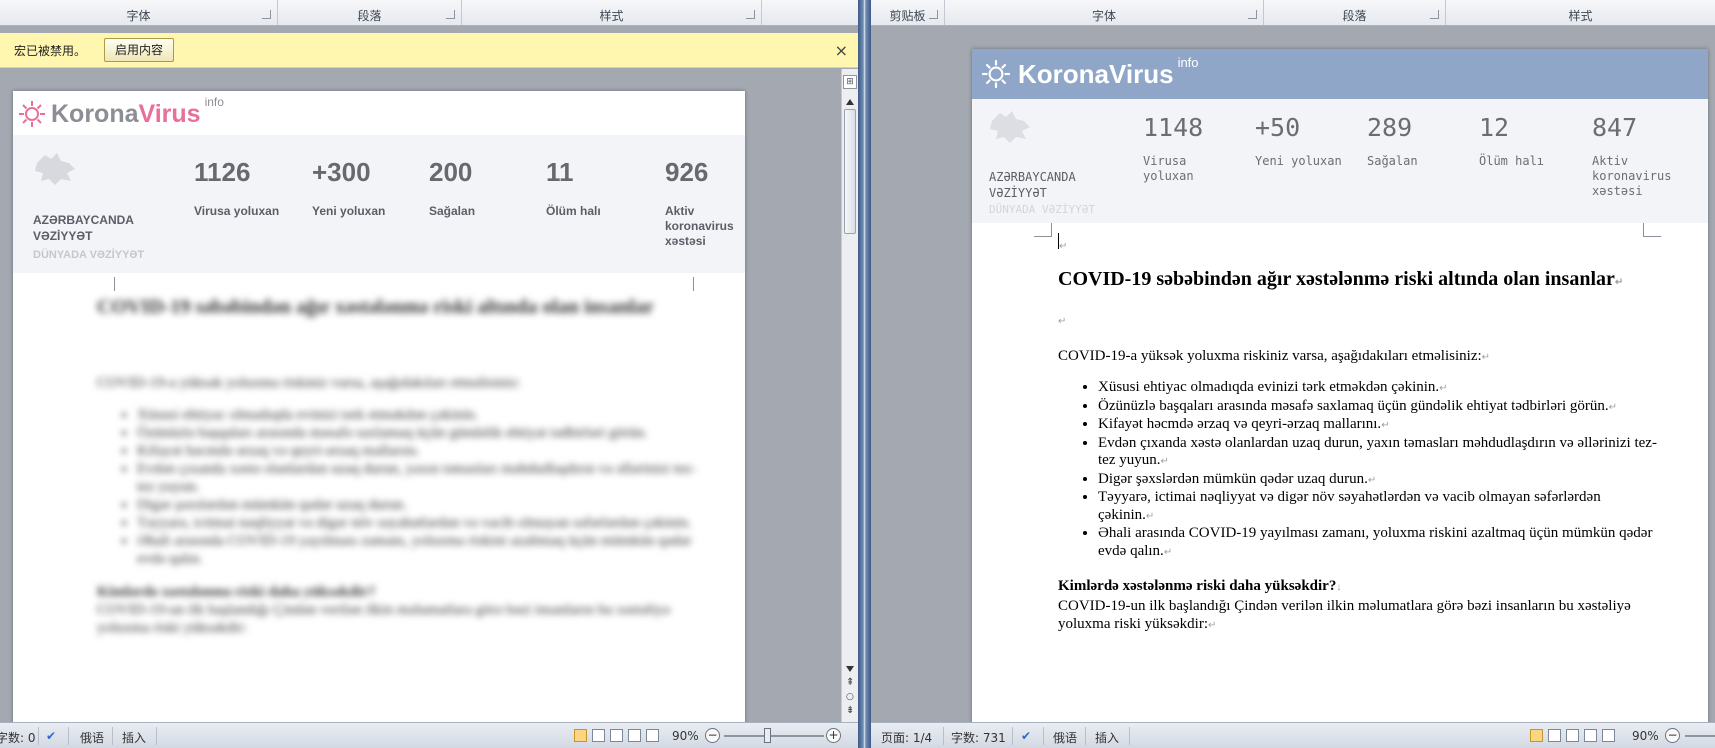 The image size is (1715, 748). What do you see at coordinates (850, 669) in the screenshot?
I see `scroll-down-arrow-icon` at bounding box center [850, 669].